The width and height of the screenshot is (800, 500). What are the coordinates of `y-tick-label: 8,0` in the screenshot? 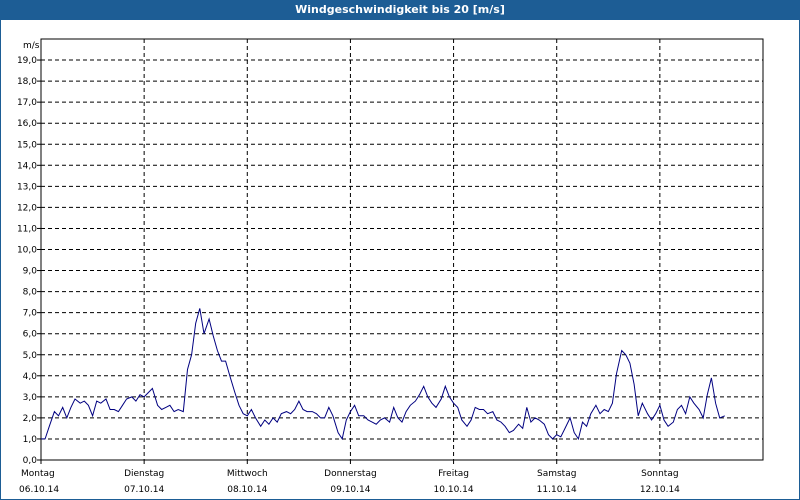 It's located at (30, 293).